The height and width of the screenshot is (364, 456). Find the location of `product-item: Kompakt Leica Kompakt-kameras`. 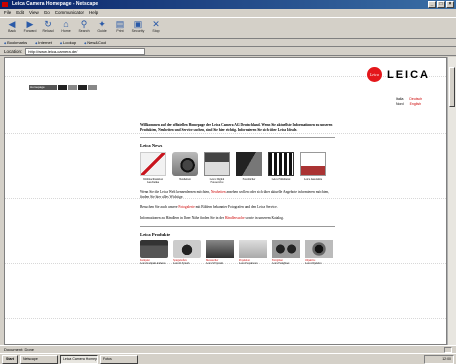

product-item: Kompakt Leica Kompakt-kameras is located at coordinates (154, 252).